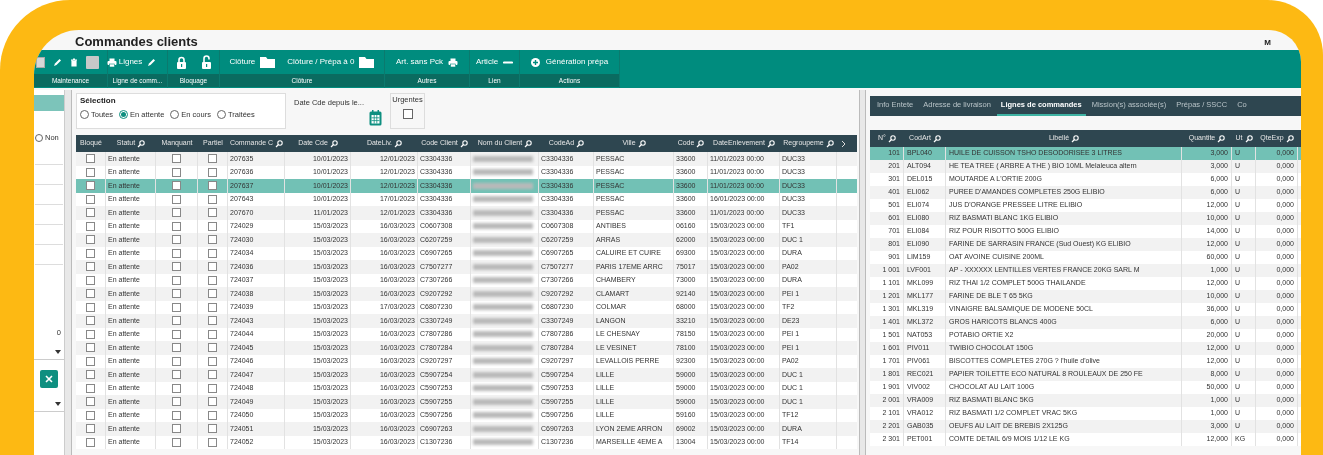  Describe the element at coordinates (137, 62) in the screenshot. I see `lines-button: Lignes` at that location.